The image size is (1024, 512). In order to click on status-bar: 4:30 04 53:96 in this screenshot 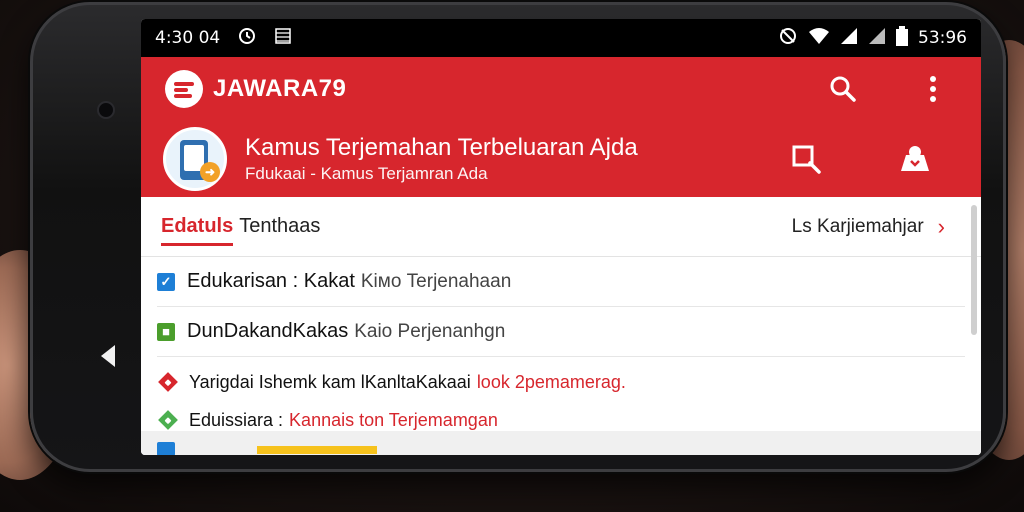, I will do `click(561, 38)`.